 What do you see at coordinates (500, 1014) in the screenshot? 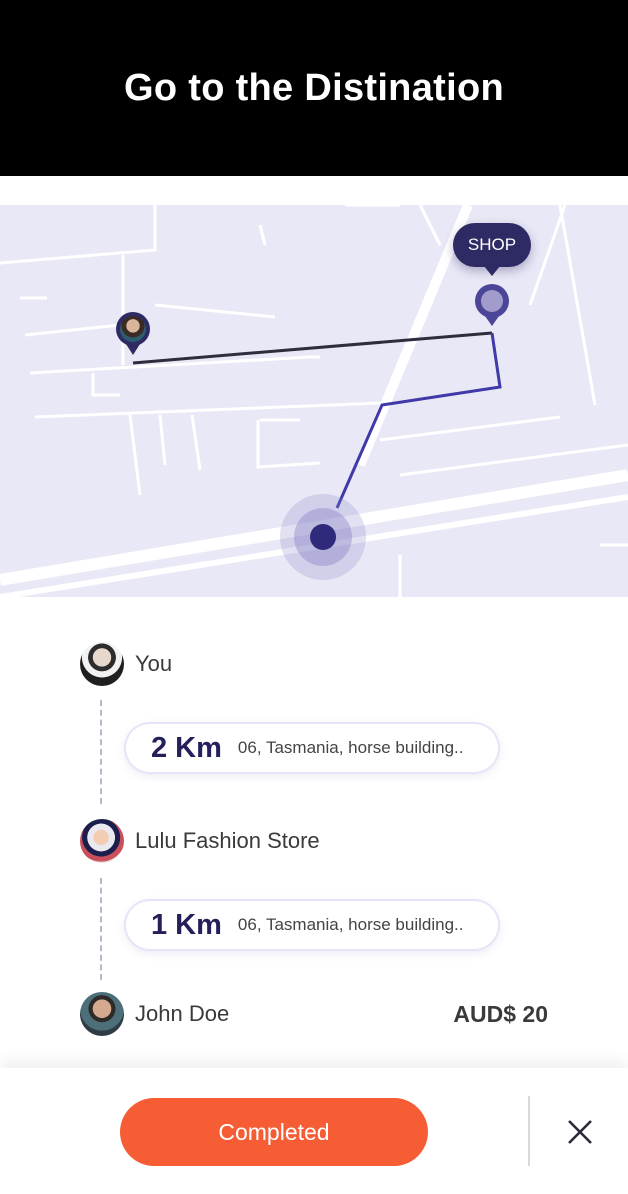
I see `trip-price: AUD$ 20` at bounding box center [500, 1014].